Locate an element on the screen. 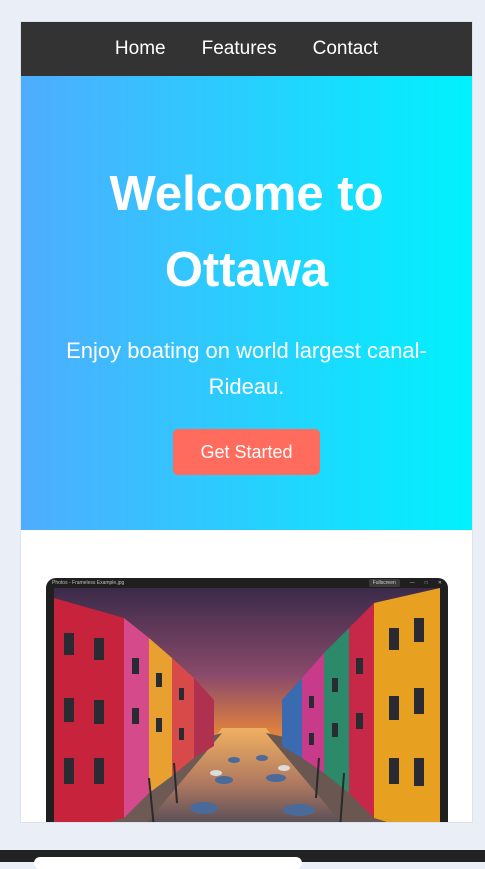 The height and width of the screenshot is (869, 485). taskbar-search-pill is located at coordinates (168, 863).